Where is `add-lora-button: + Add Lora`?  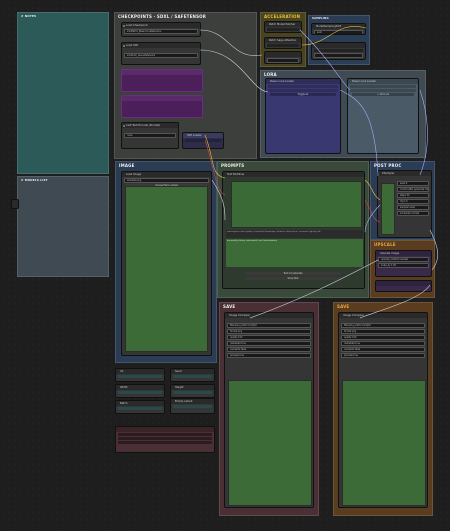 add-lora-button: + Add Lora is located at coordinates (383, 94).